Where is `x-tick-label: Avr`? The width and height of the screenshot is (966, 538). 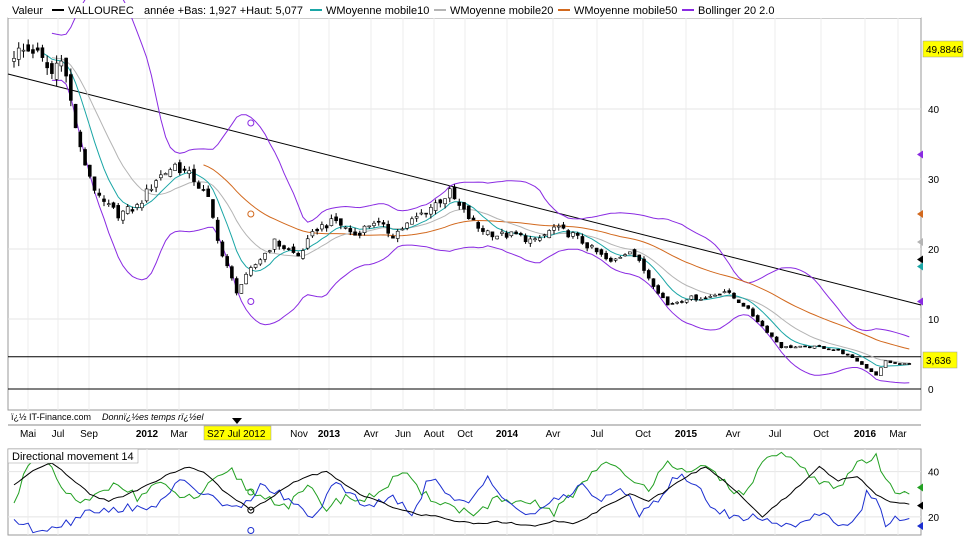
x-tick-label: Avr is located at coordinates (371, 434).